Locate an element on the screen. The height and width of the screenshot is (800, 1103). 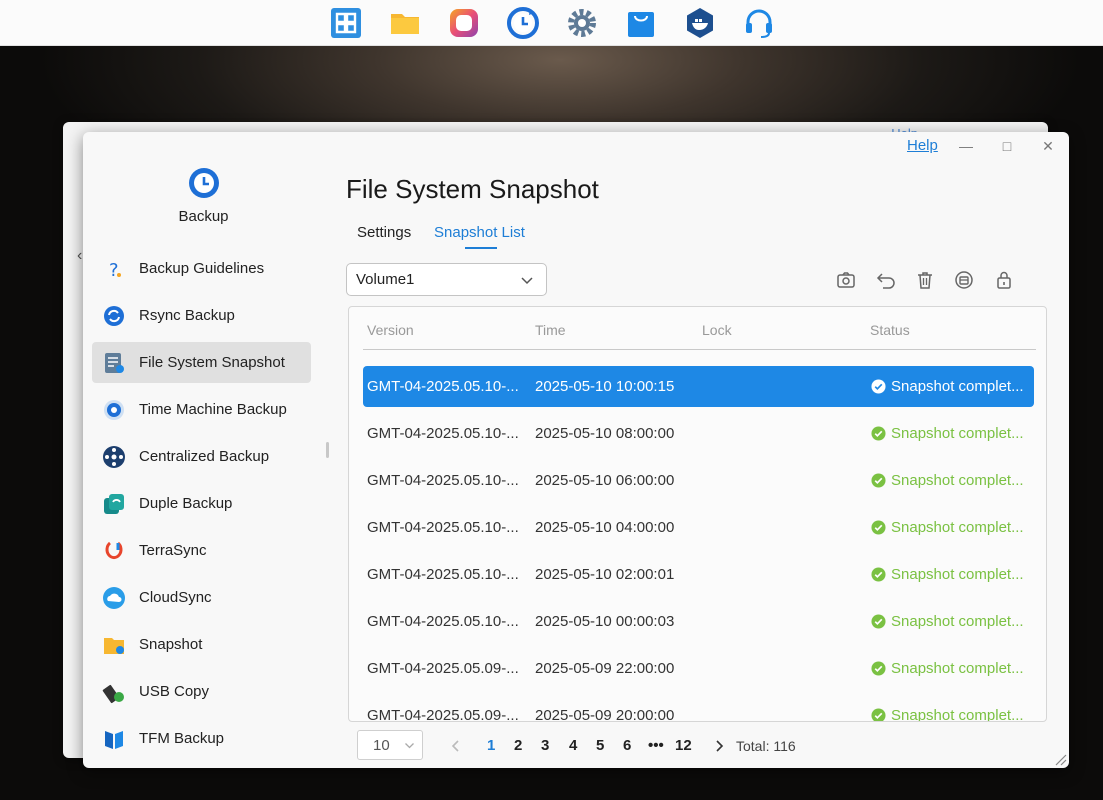
minimize-button: — is located at coordinates (966, 146).